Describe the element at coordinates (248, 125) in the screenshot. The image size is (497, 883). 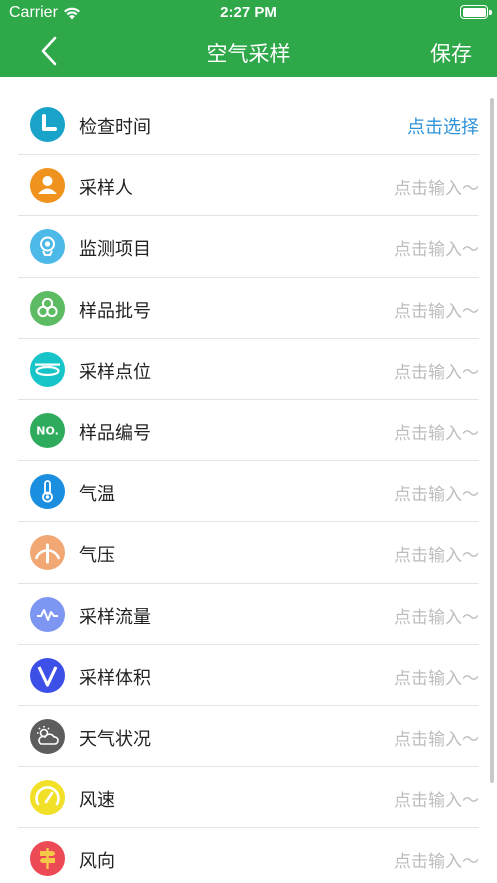
I see `row-check-time: 检查时间 点击选择` at that location.